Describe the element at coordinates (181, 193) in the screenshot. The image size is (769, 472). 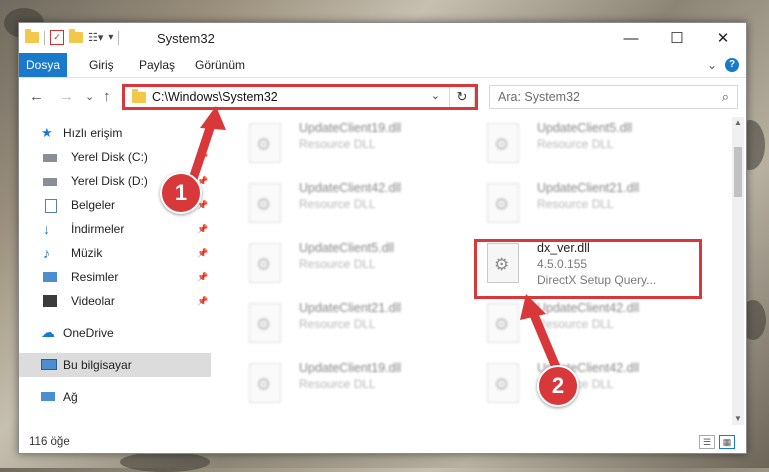
I see `callout-1-badge: 1` at that location.